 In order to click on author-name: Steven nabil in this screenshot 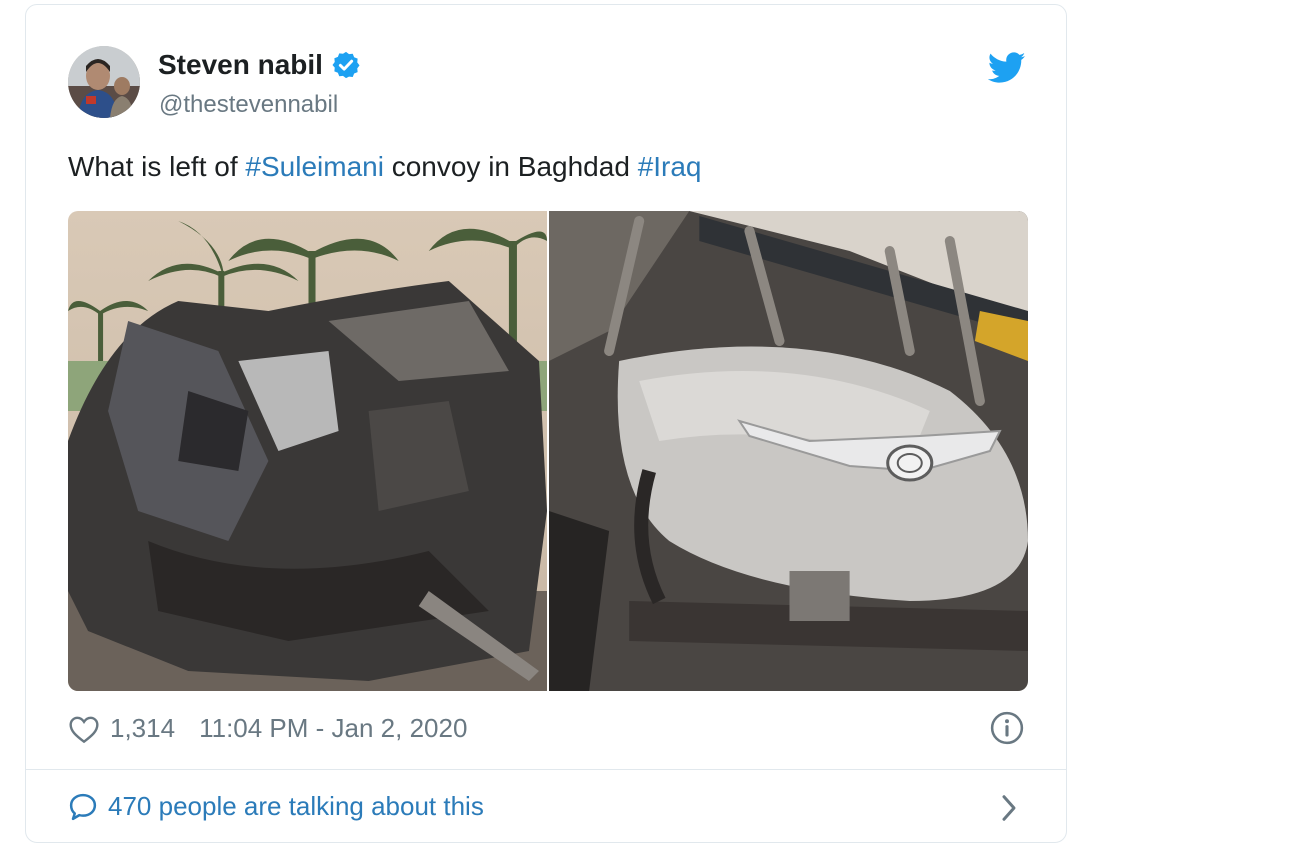, I will do `click(240, 65)`.